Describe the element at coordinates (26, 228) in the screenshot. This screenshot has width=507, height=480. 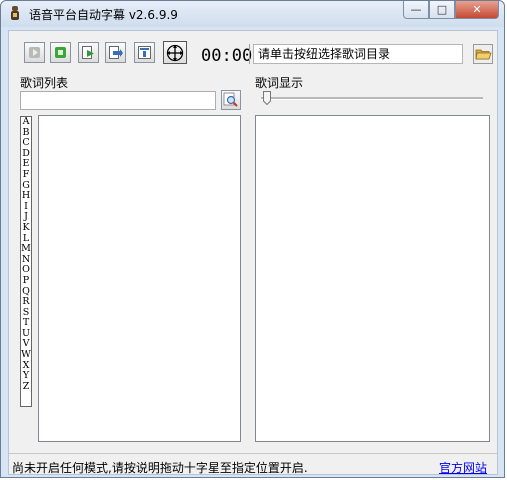
I see `letter-index-item: K` at that location.